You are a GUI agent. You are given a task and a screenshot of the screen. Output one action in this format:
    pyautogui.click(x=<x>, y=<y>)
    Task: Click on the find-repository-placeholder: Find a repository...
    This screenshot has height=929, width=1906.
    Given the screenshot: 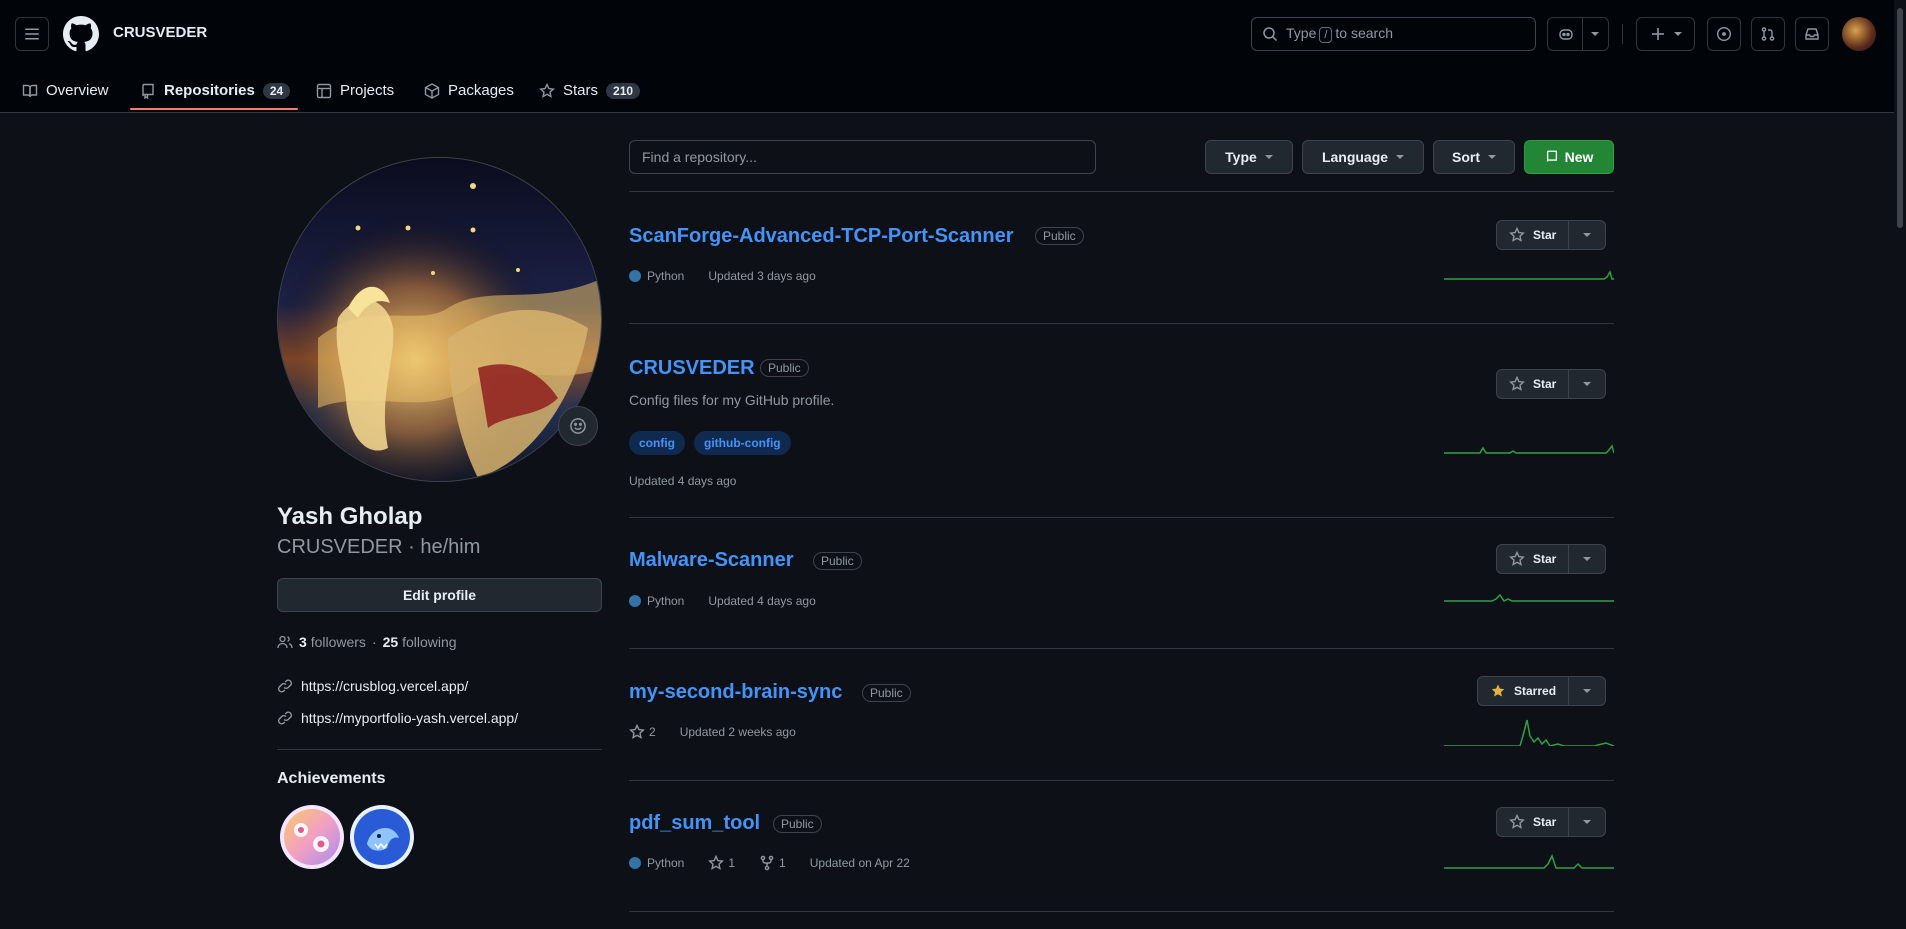 What is the action you would take?
    pyautogui.click(x=699, y=157)
    